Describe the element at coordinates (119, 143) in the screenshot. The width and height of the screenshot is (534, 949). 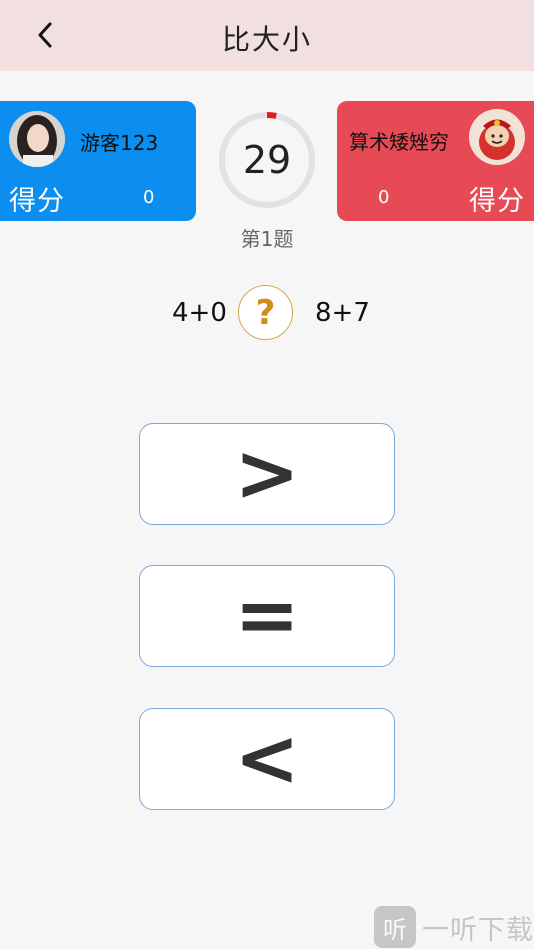
I see `player-name-left: 游客123` at that location.